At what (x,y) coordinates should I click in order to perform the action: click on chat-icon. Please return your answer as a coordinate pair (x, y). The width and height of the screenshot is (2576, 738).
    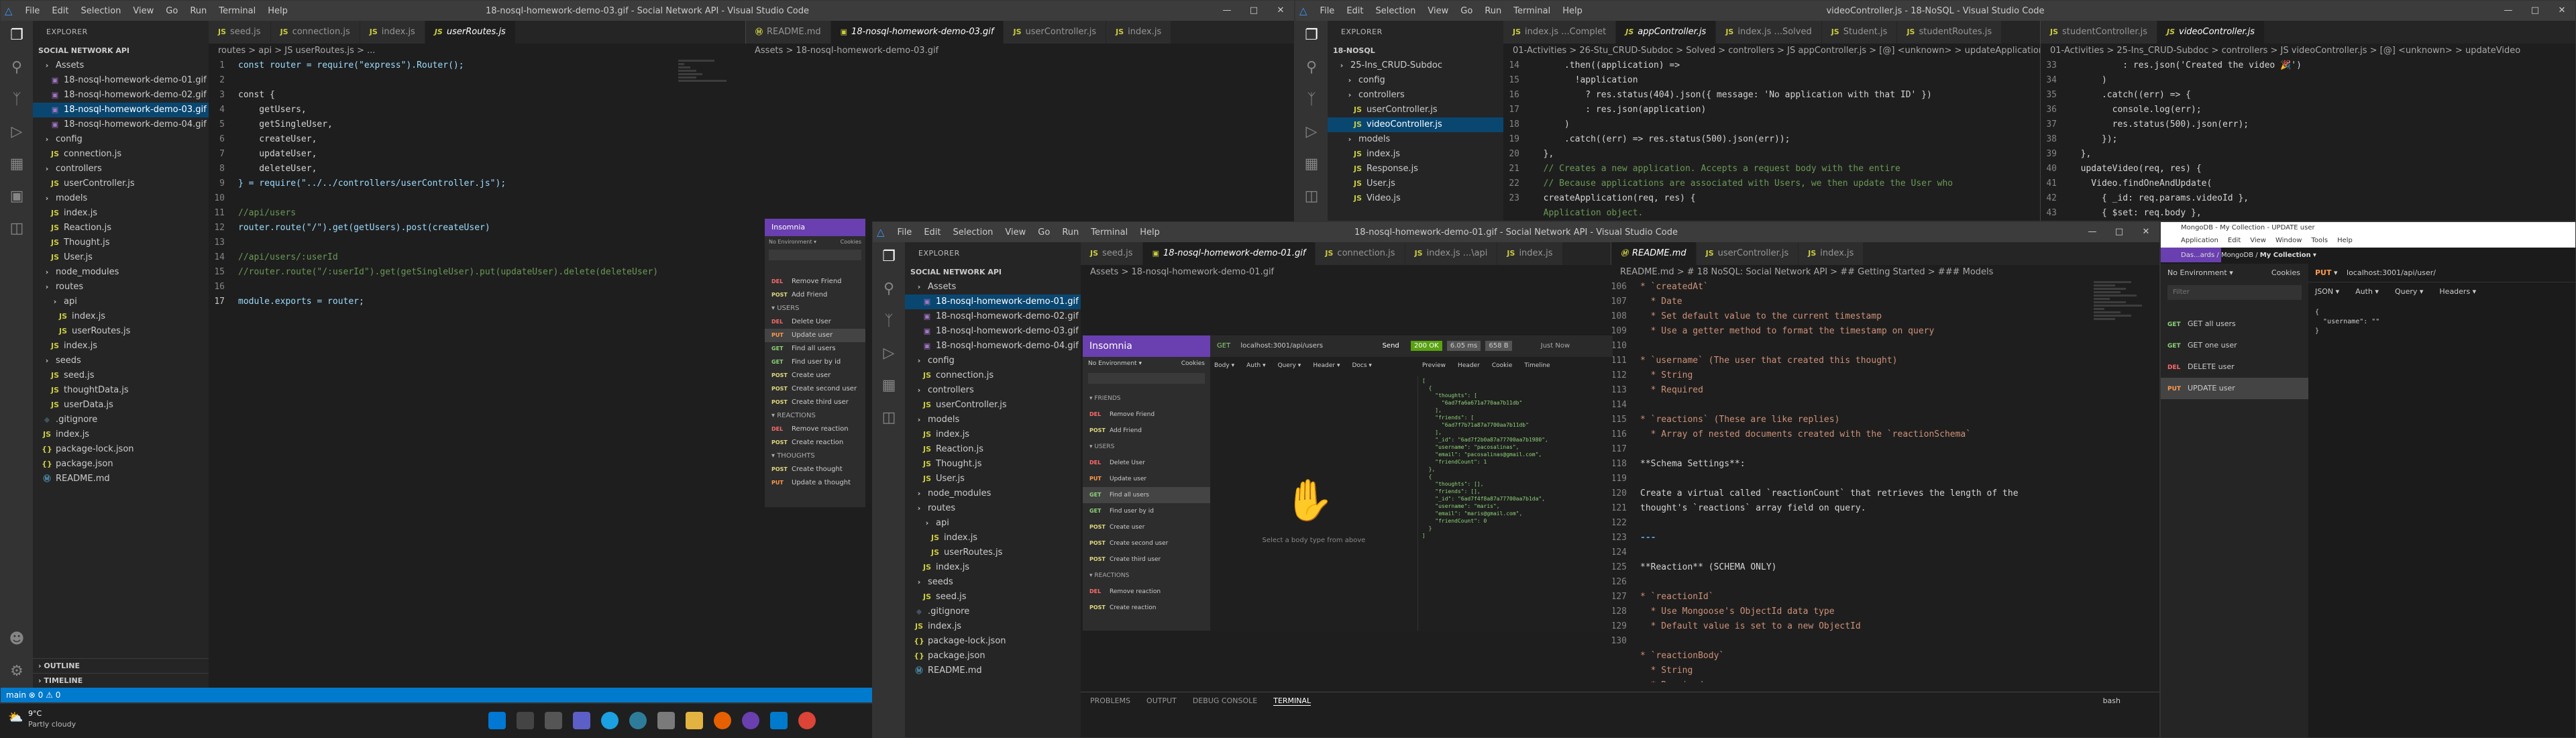
    Looking at the image, I should click on (581, 720).